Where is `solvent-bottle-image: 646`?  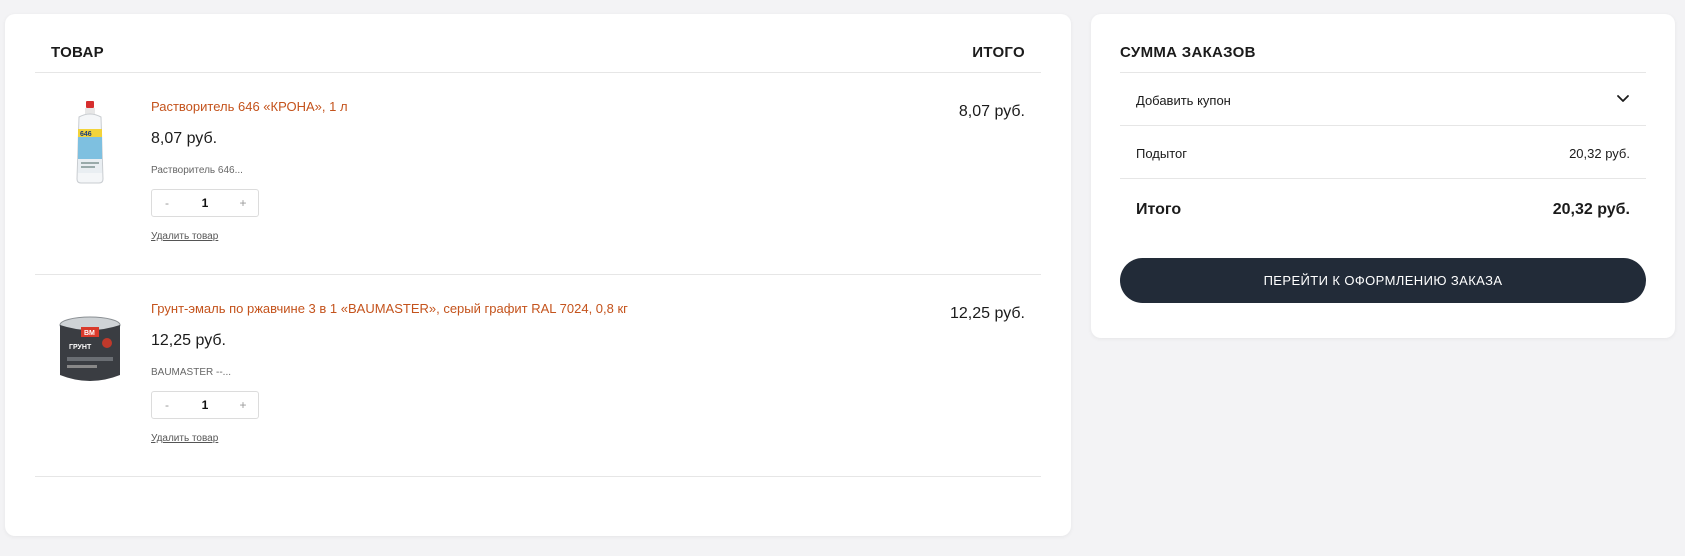
solvent-bottle-image: 646 is located at coordinates (90, 142).